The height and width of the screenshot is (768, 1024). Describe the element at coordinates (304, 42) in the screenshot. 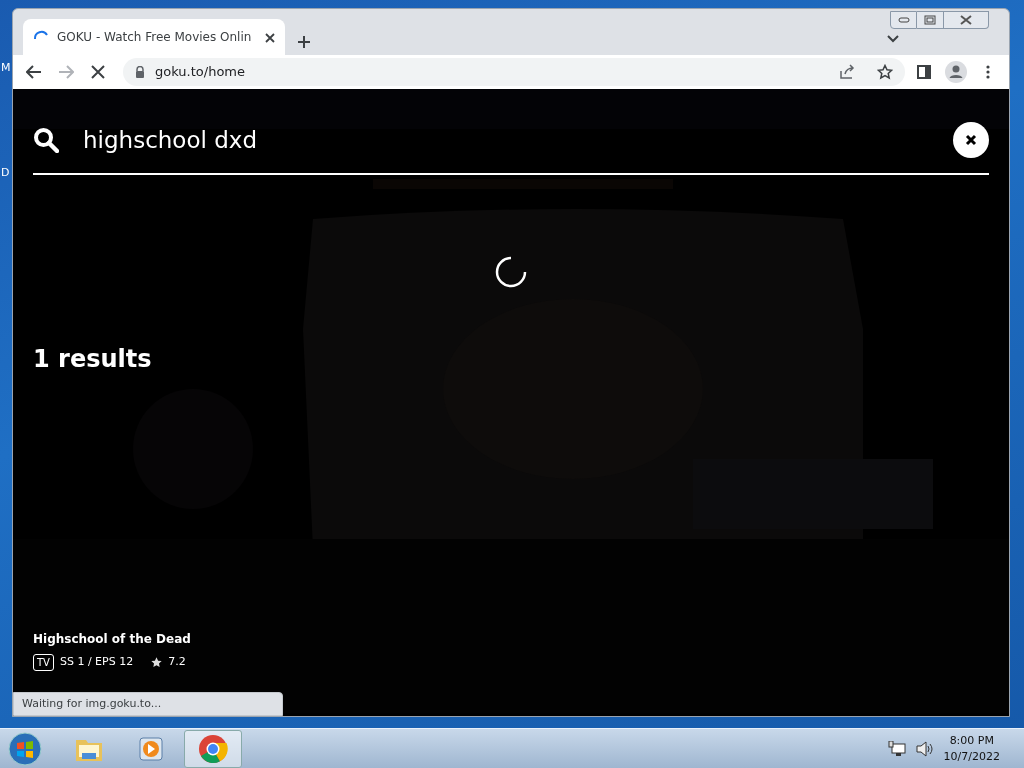

I see `plus-icon` at that location.